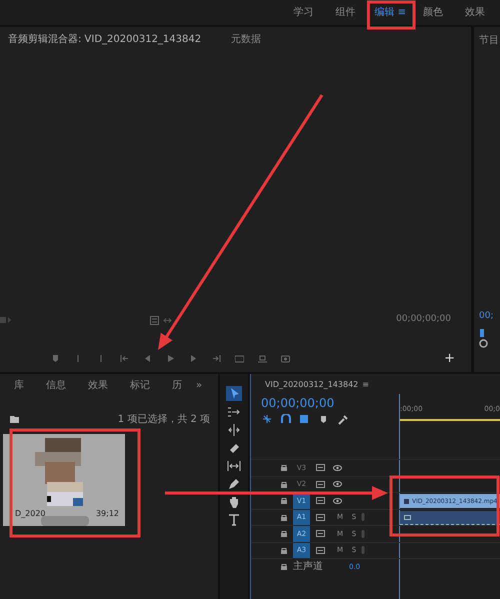 Image resolution: width=500 pixels, height=599 pixels. Describe the element at coordinates (30, 514) in the screenshot. I see `clip-name: D_2020` at that location.